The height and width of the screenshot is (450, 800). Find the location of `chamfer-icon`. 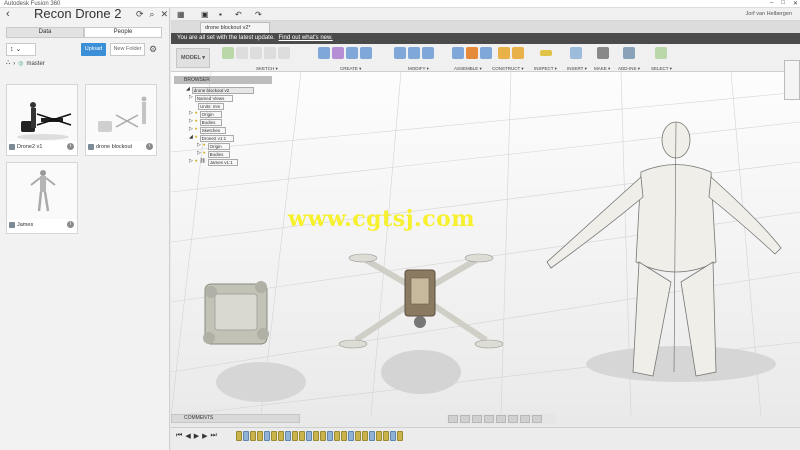

chamfer-icon is located at coordinates (428, 53).